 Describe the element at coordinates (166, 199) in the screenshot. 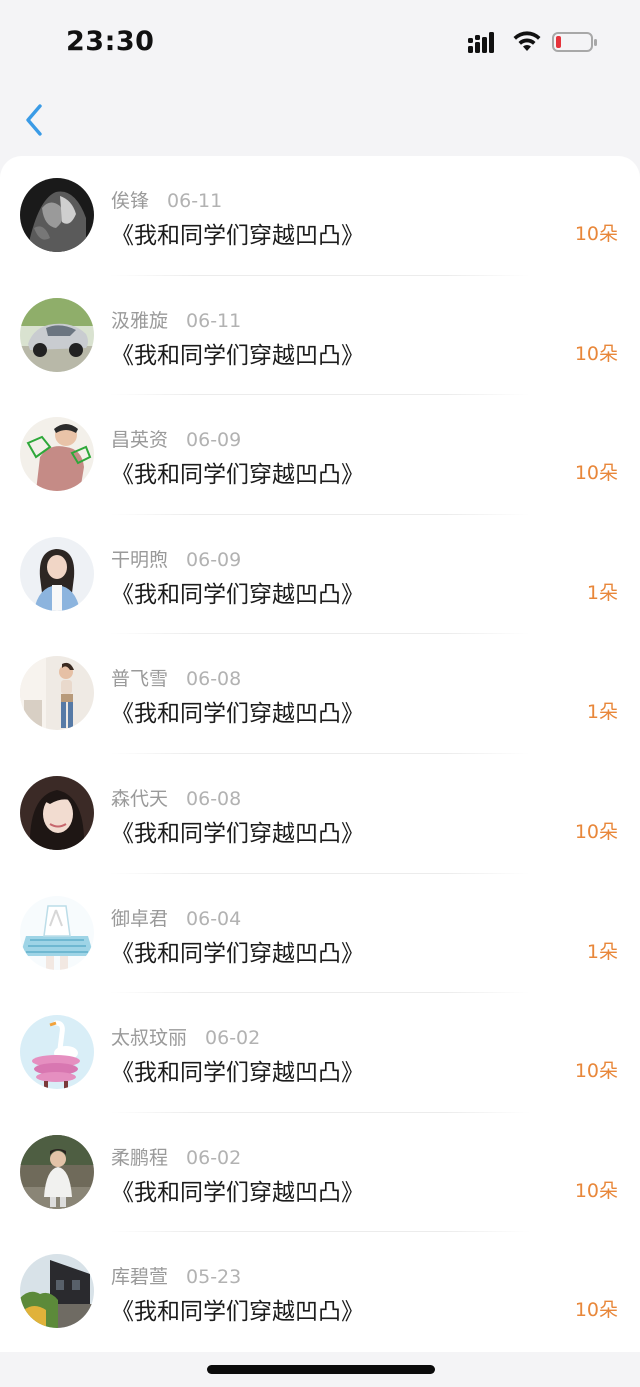

I see `sender-meta: 俟锋 06-11` at that location.